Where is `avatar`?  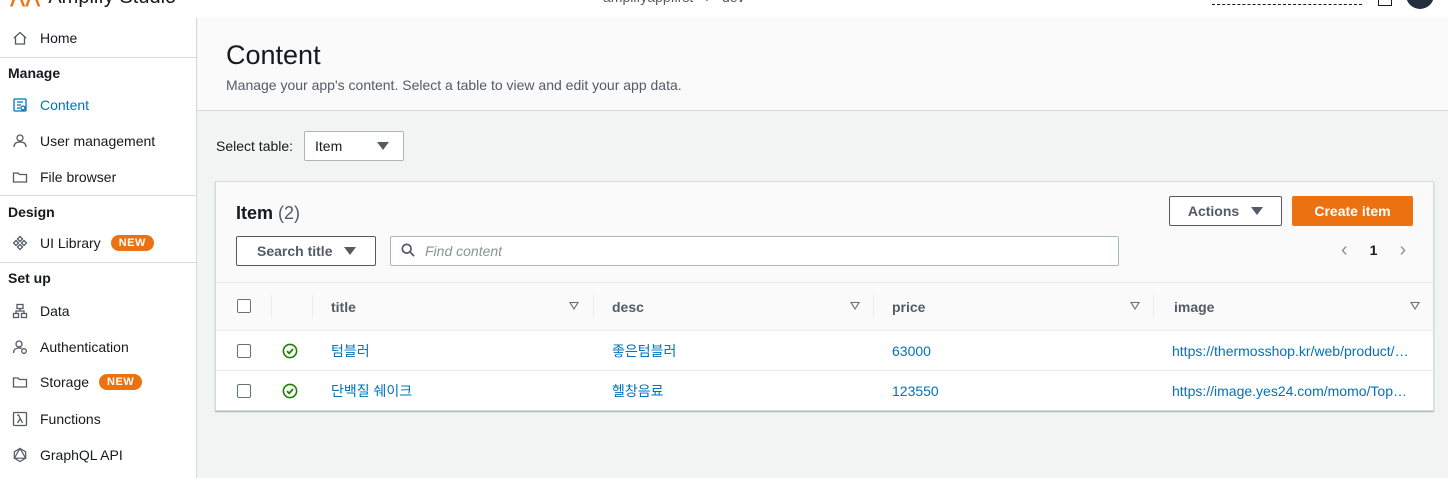
avatar is located at coordinates (1420, 4).